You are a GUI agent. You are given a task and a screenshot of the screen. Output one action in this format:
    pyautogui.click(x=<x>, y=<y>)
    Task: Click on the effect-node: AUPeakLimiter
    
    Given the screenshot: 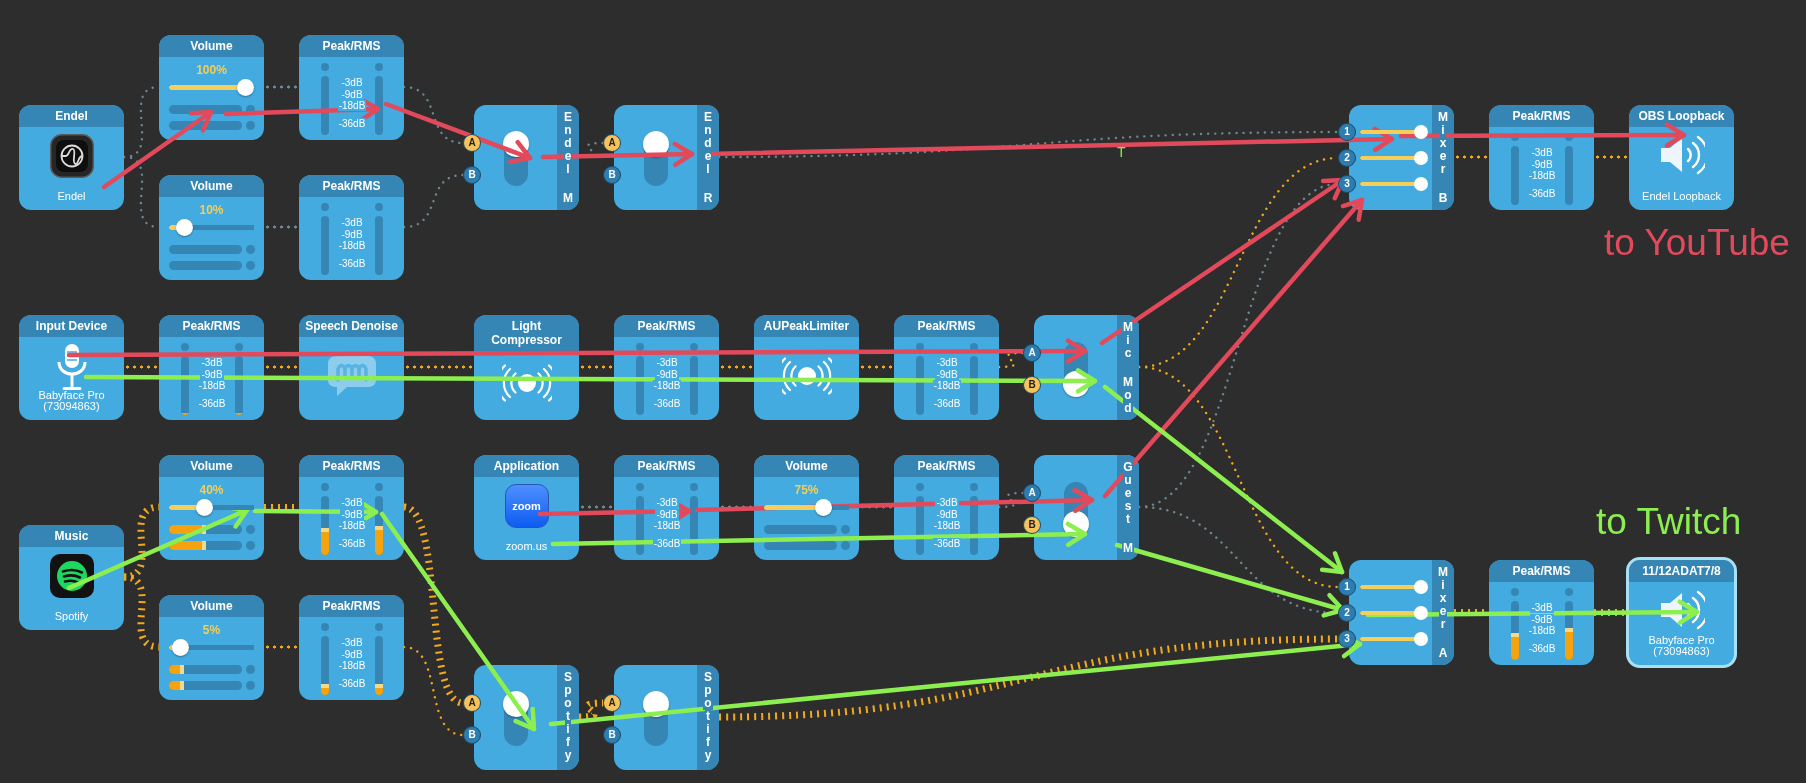 What is the action you would take?
    pyautogui.click(x=806, y=367)
    